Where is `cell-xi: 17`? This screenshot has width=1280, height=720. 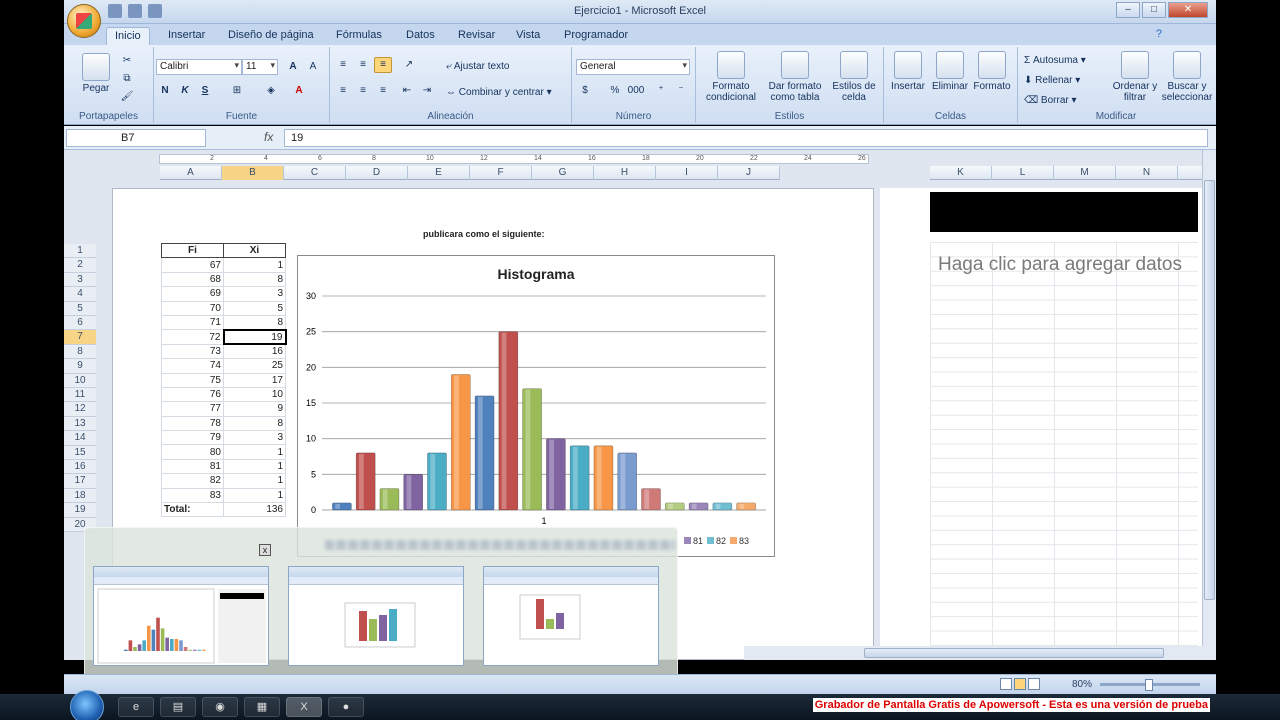
cell-xi: 17 is located at coordinates (254, 380).